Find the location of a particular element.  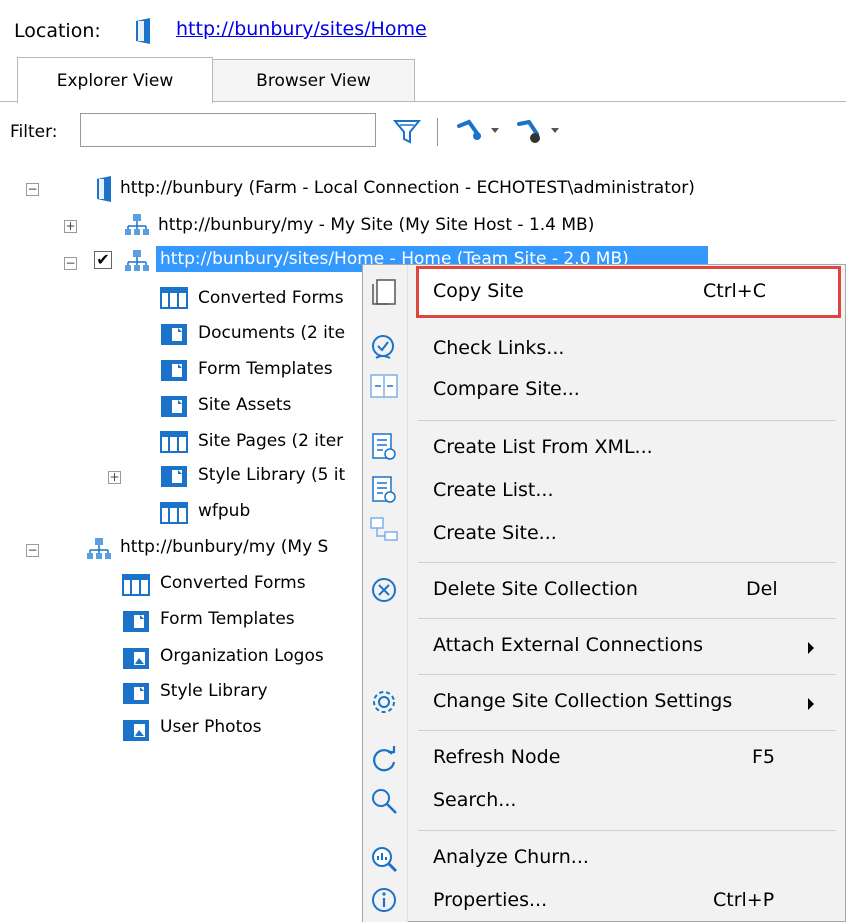

tree-item: wfpub is located at coordinates (224, 511).